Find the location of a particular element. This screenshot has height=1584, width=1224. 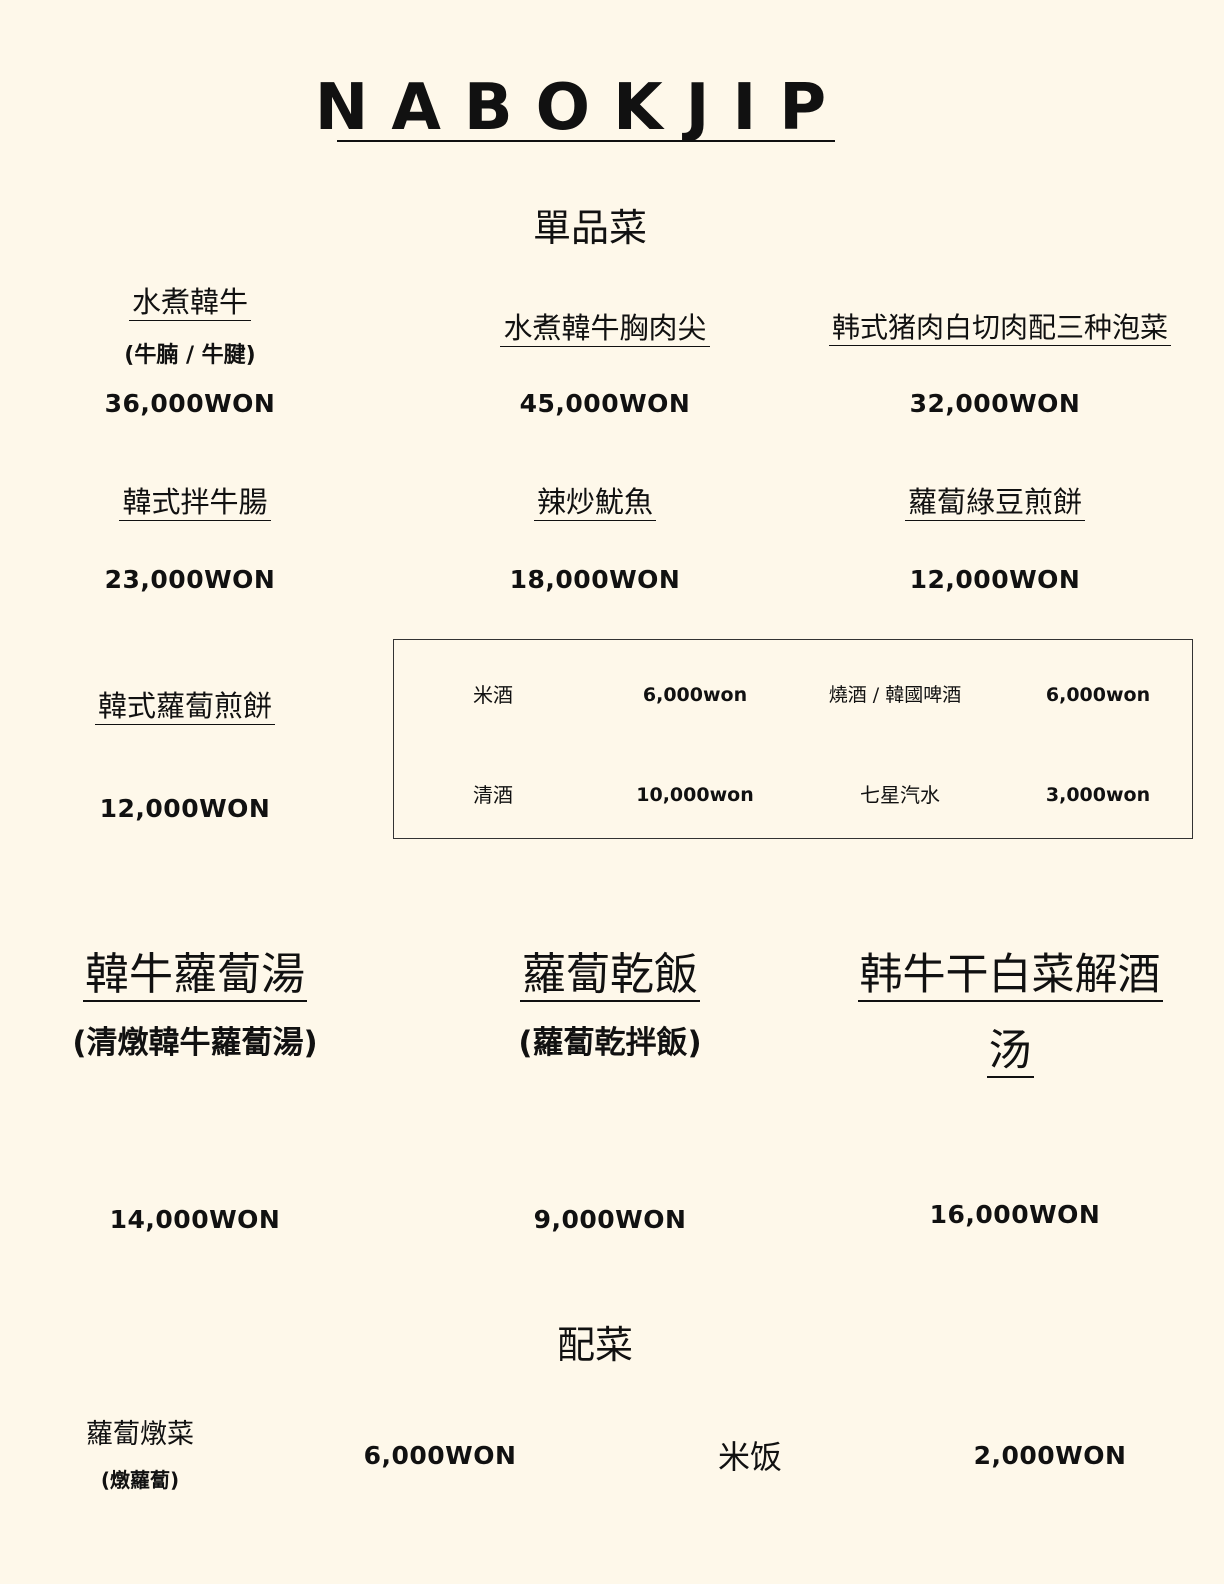

drink-price: 10,000won is located at coordinates (695, 795).